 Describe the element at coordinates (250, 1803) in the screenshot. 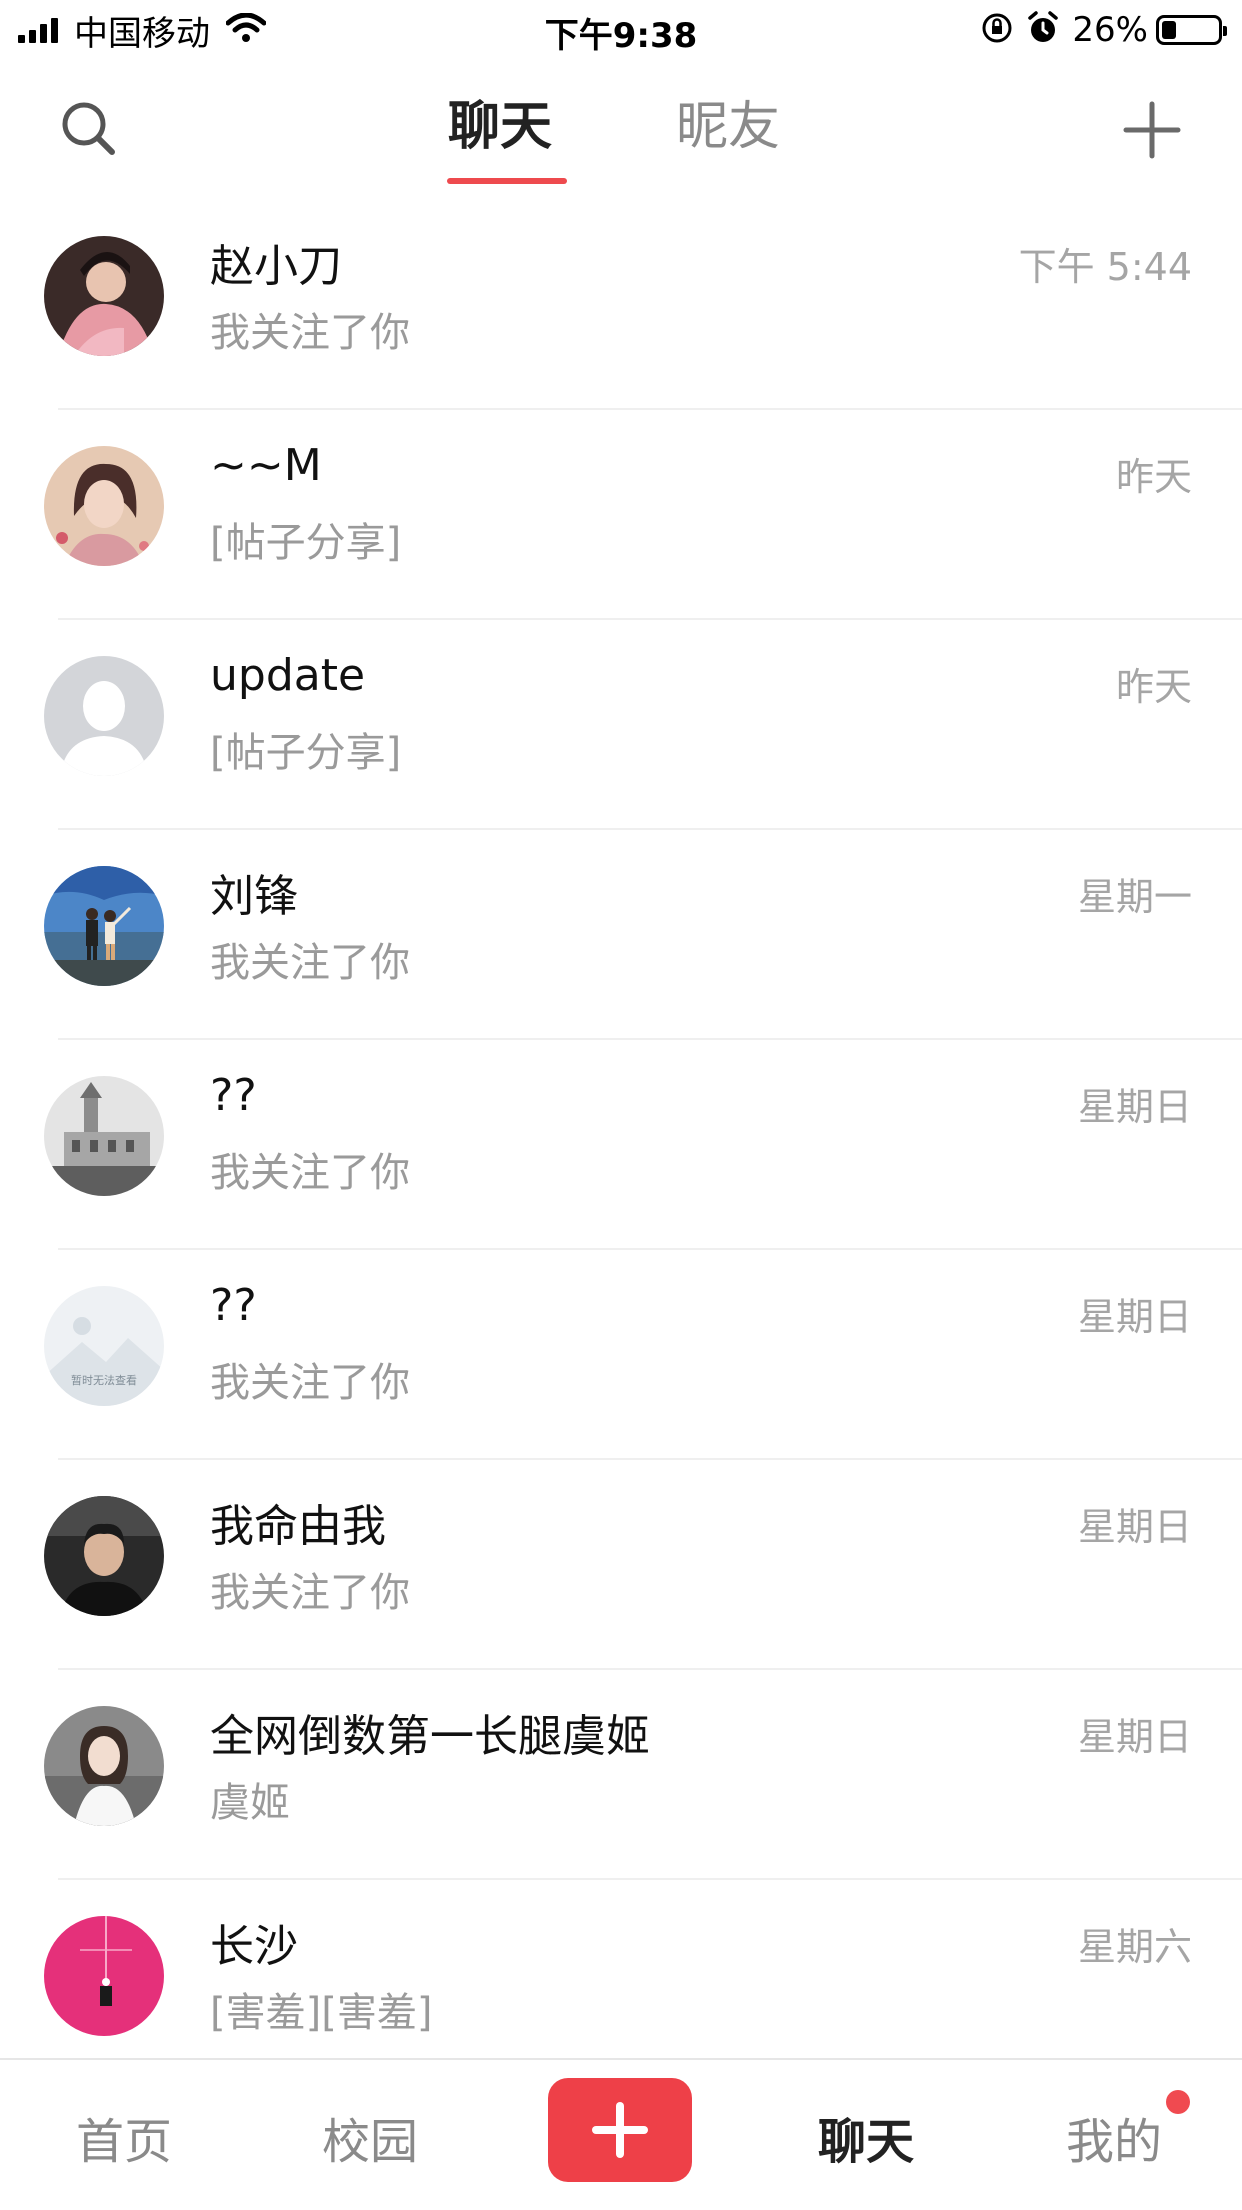

I see `message-preview: 虞姬` at that location.